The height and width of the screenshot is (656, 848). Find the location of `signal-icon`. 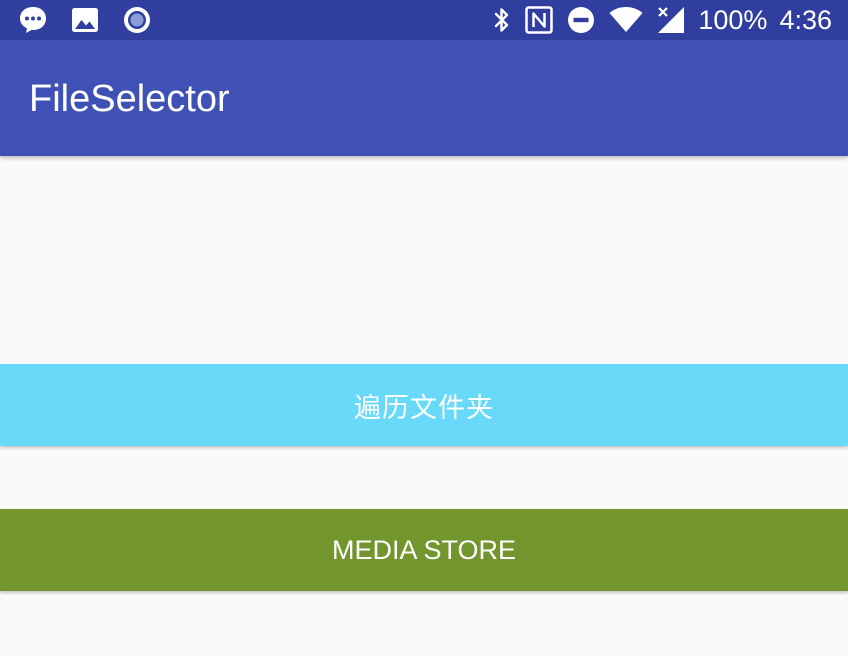

signal-icon is located at coordinates (671, 20).